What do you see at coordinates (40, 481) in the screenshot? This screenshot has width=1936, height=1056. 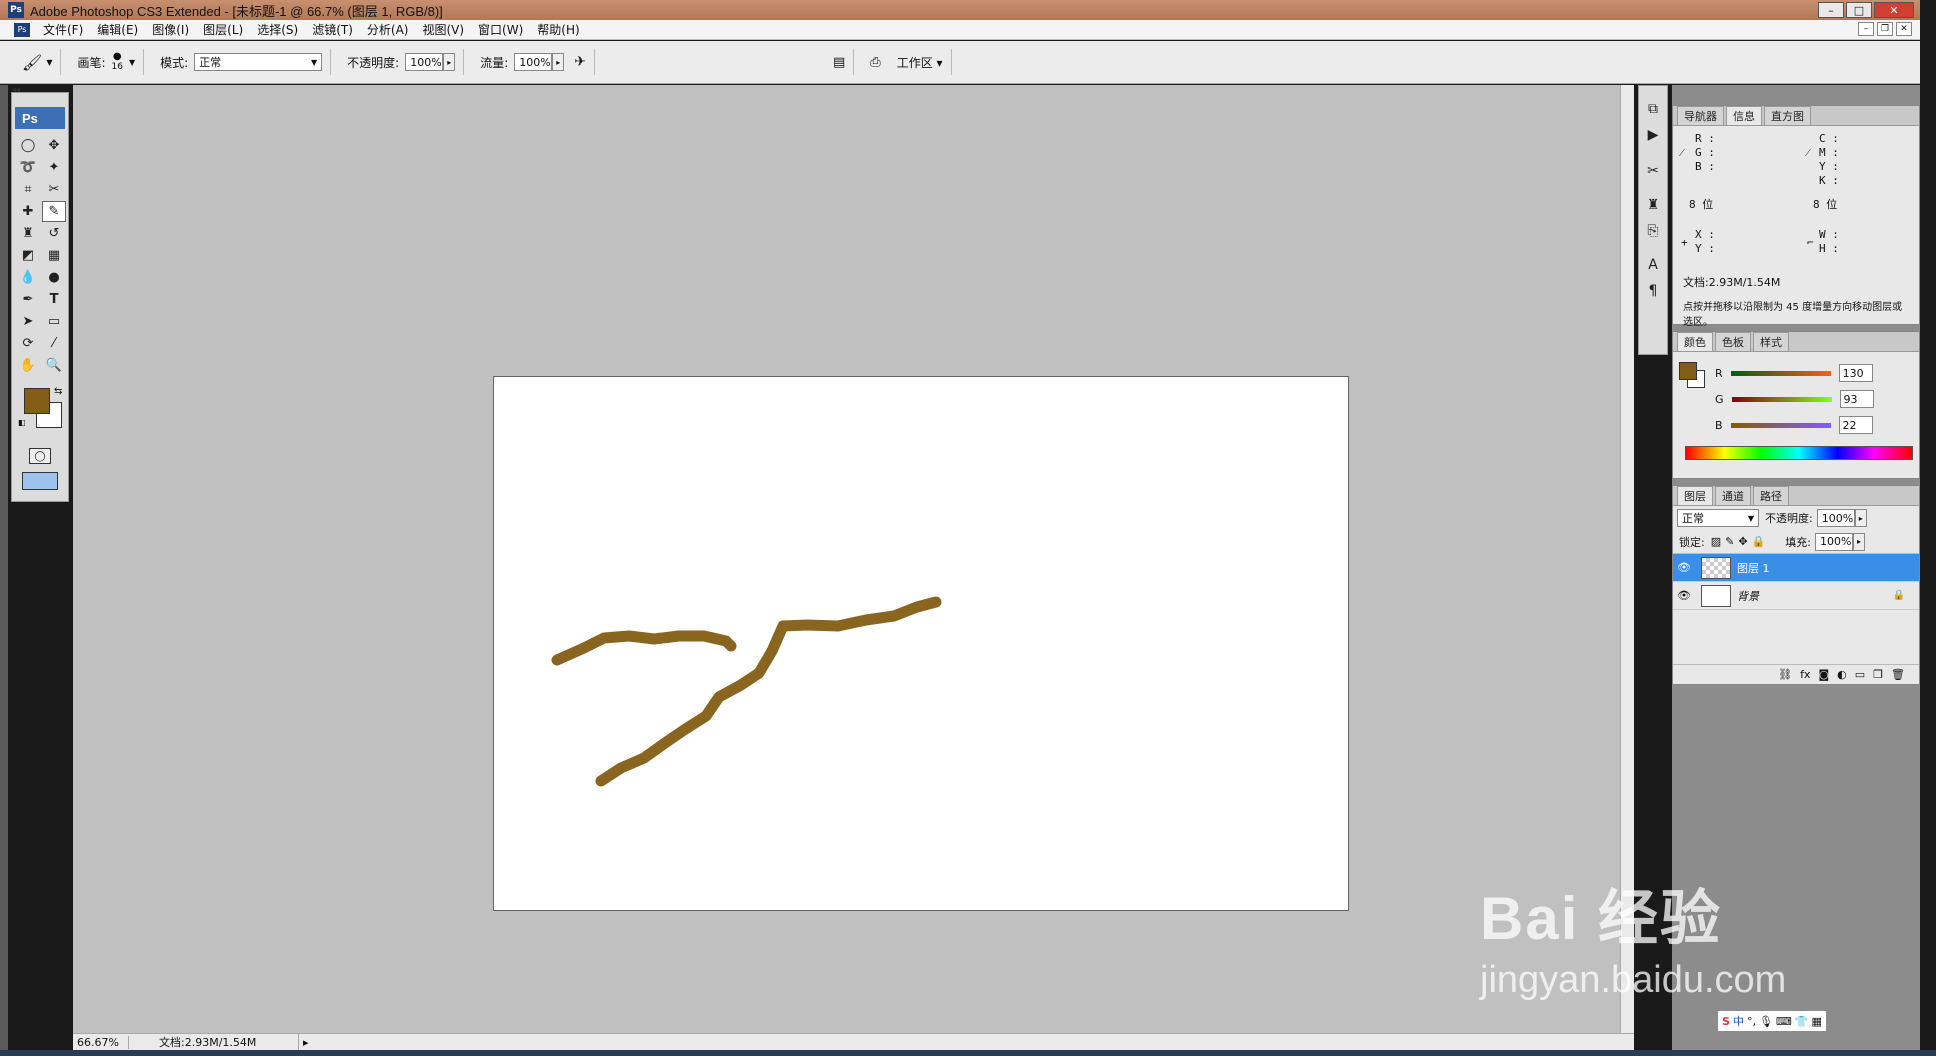 I see `screen-mode-button` at bounding box center [40, 481].